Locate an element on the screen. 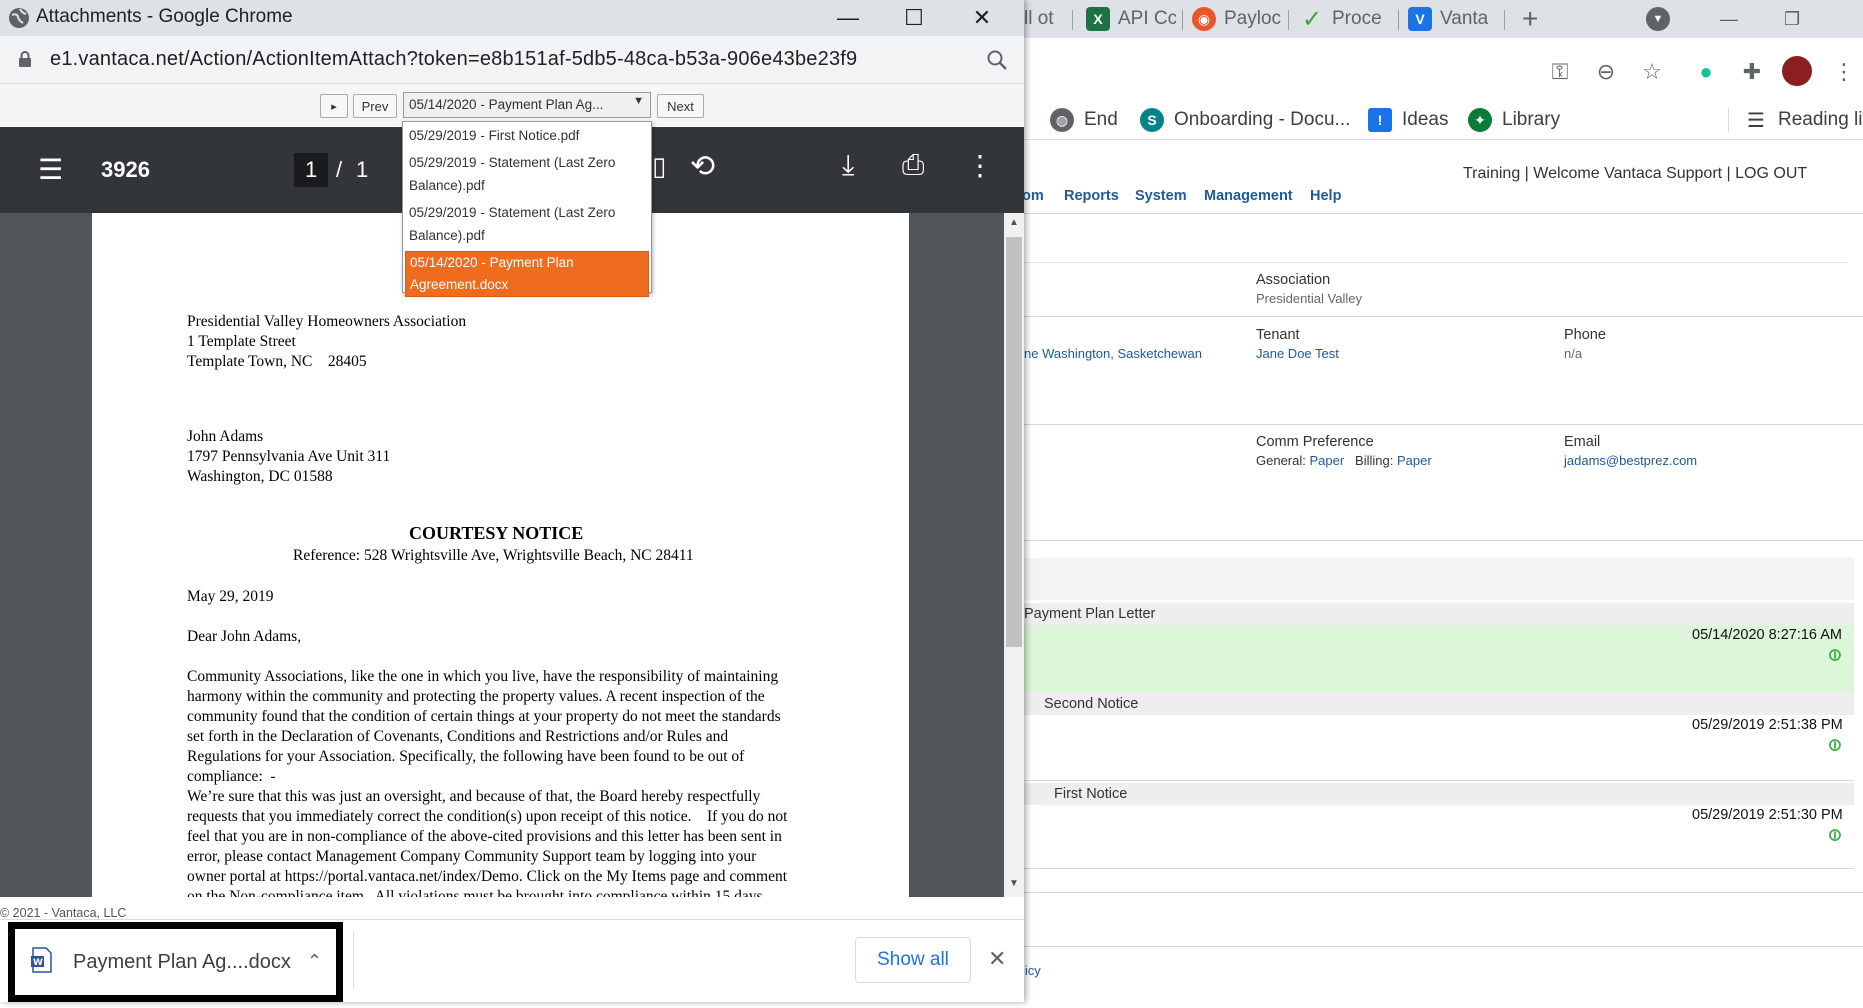 The height and width of the screenshot is (1008, 1863). popup-maximize-button: ☐ is located at coordinates (914, 18).